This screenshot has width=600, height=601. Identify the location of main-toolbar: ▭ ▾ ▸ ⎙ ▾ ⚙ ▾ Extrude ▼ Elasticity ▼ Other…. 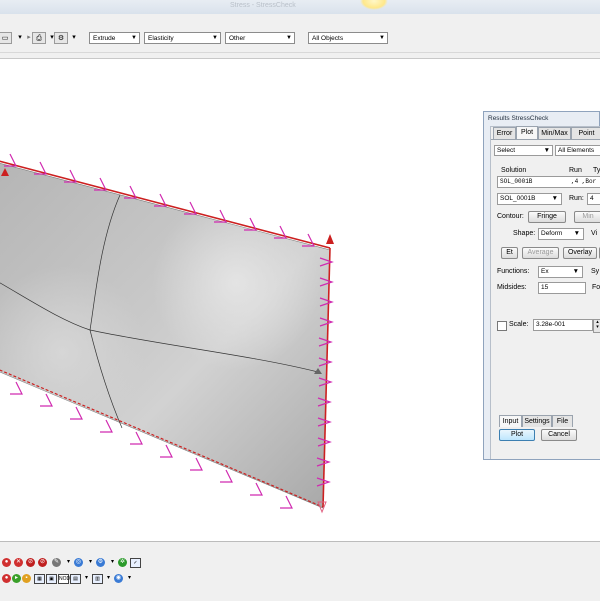
(300, 36).